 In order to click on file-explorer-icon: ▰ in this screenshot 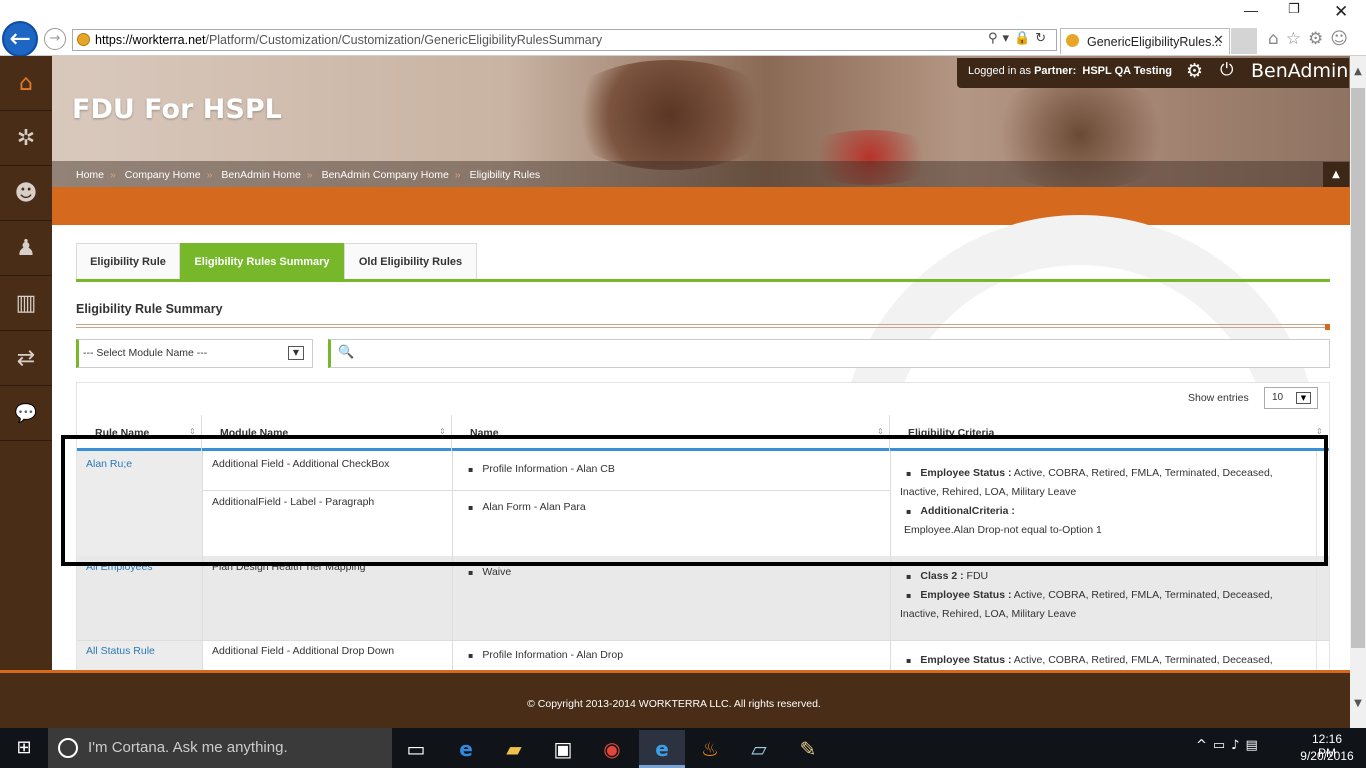, I will do `click(514, 749)`.